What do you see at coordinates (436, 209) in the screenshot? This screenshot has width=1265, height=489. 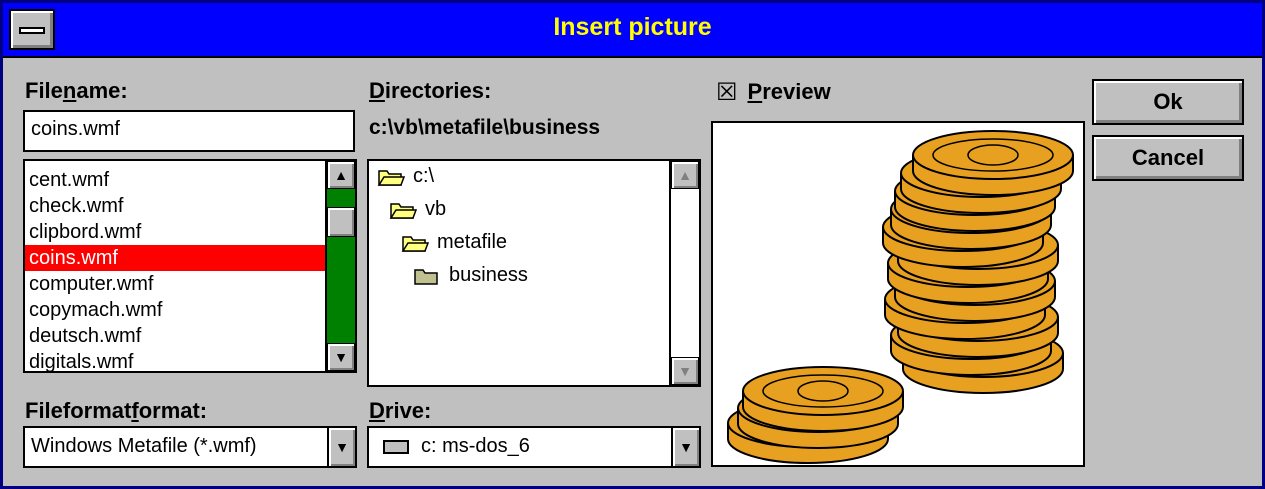 I see `directory-label: vb` at bounding box center [436, 209].